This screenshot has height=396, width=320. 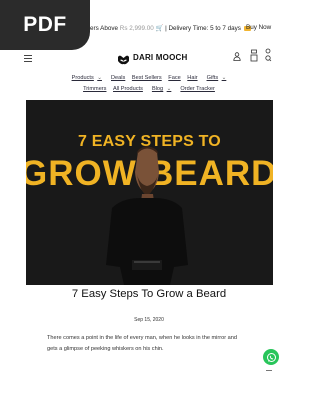 I want to click on pdf-badge: PDF, so click(x=45, y=25).